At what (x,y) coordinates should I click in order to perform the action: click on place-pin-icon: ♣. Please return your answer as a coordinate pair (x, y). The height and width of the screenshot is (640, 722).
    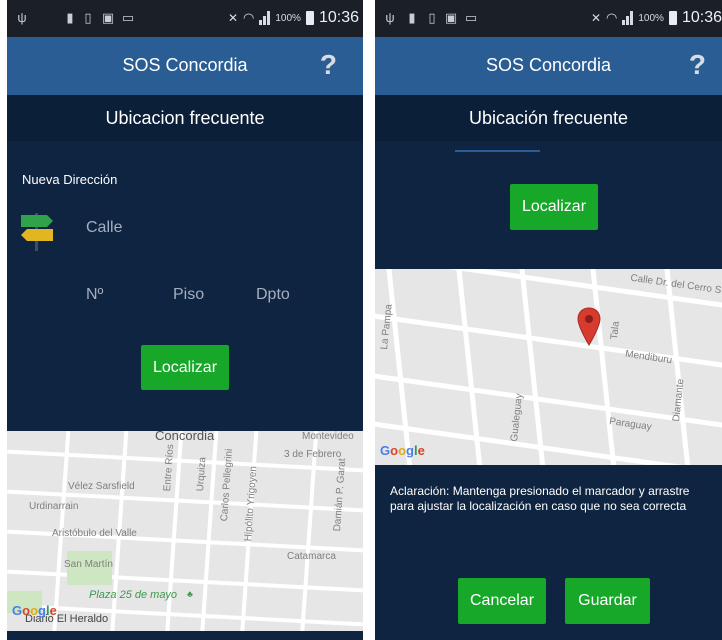
    Looking at the image, I should click on (190, 594).